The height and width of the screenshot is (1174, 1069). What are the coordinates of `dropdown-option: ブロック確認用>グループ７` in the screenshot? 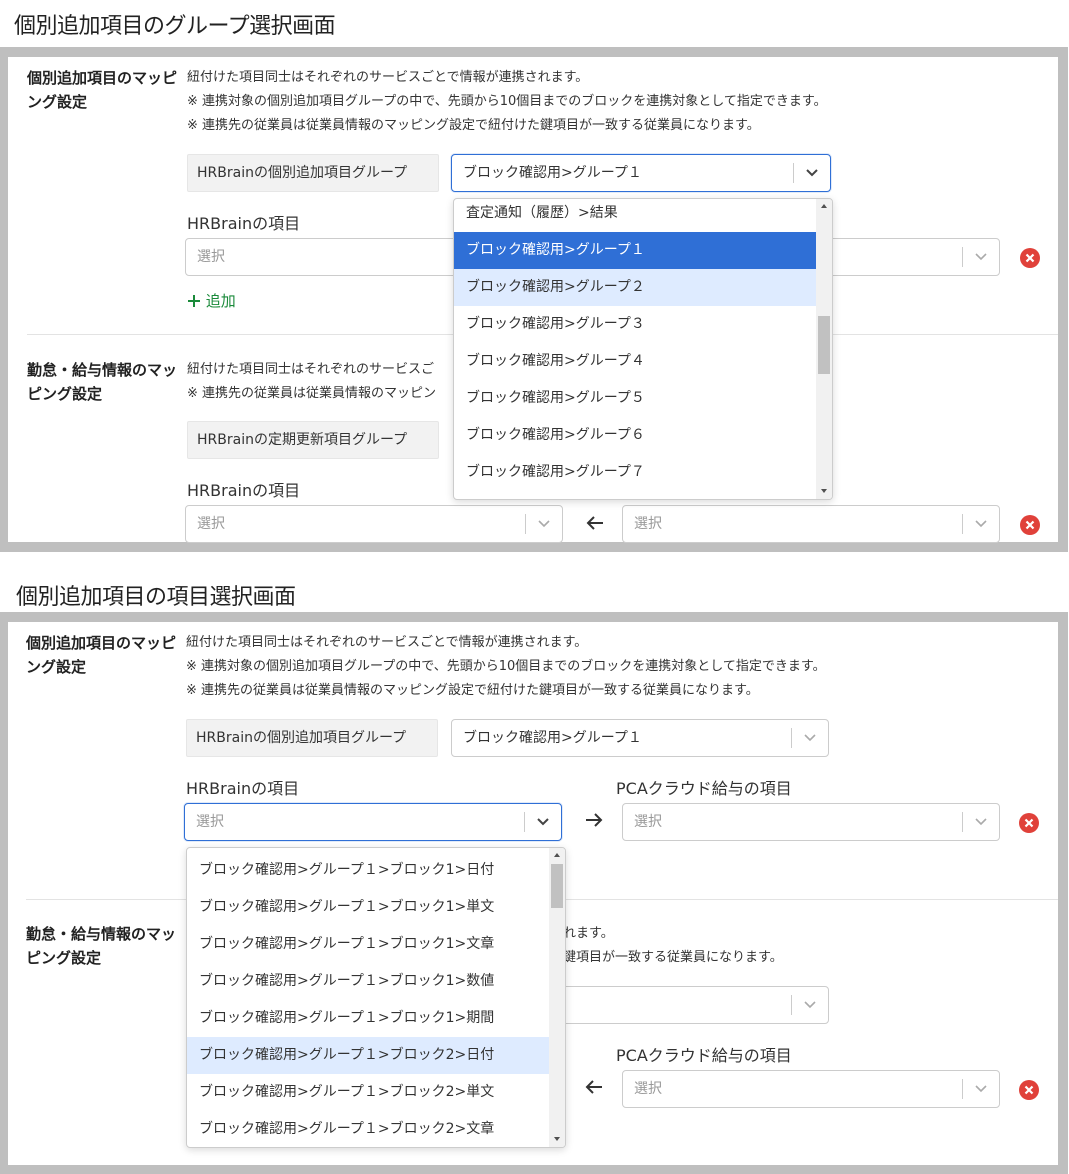 It's located at (635, 472).